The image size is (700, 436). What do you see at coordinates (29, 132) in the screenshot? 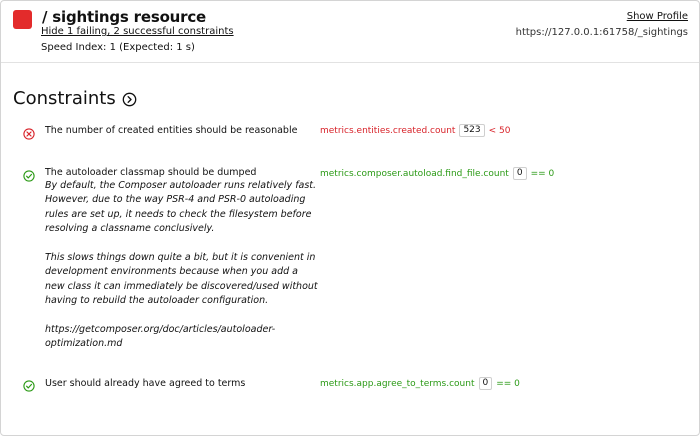
I see `x-circle-icon` at bounding box center [29, 132].